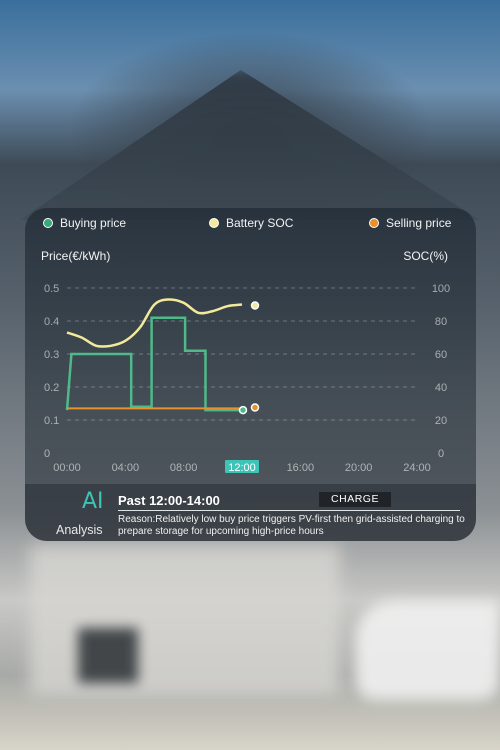  Describe the element at coordinates (51, 355) in the screenshot. I see `y-left-tick-label: 0.3` at that location.